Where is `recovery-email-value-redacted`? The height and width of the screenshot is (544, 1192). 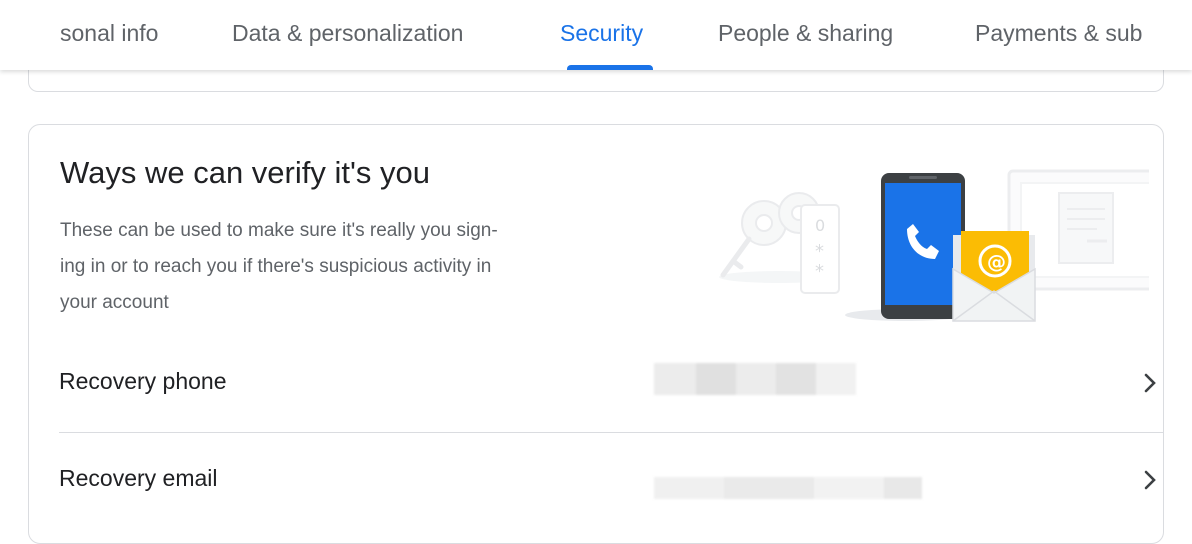 recovery-email-value-redacted is located at coordinates (788, 488).